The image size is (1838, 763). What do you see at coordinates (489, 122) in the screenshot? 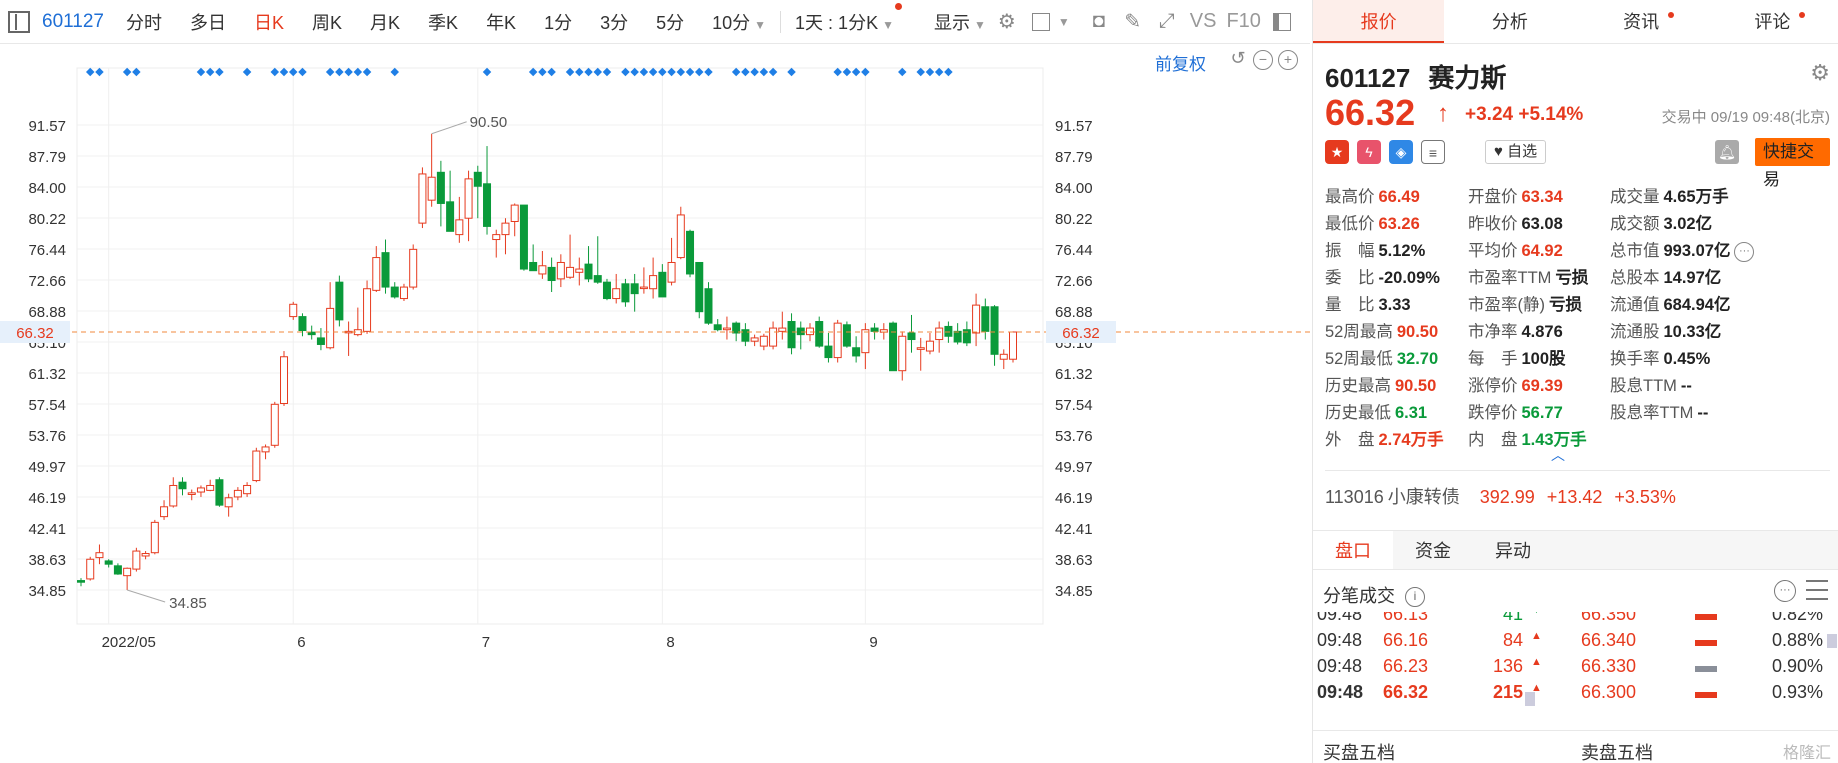
I see `max-price-label: 90.50` at bounding box center [489, 122].